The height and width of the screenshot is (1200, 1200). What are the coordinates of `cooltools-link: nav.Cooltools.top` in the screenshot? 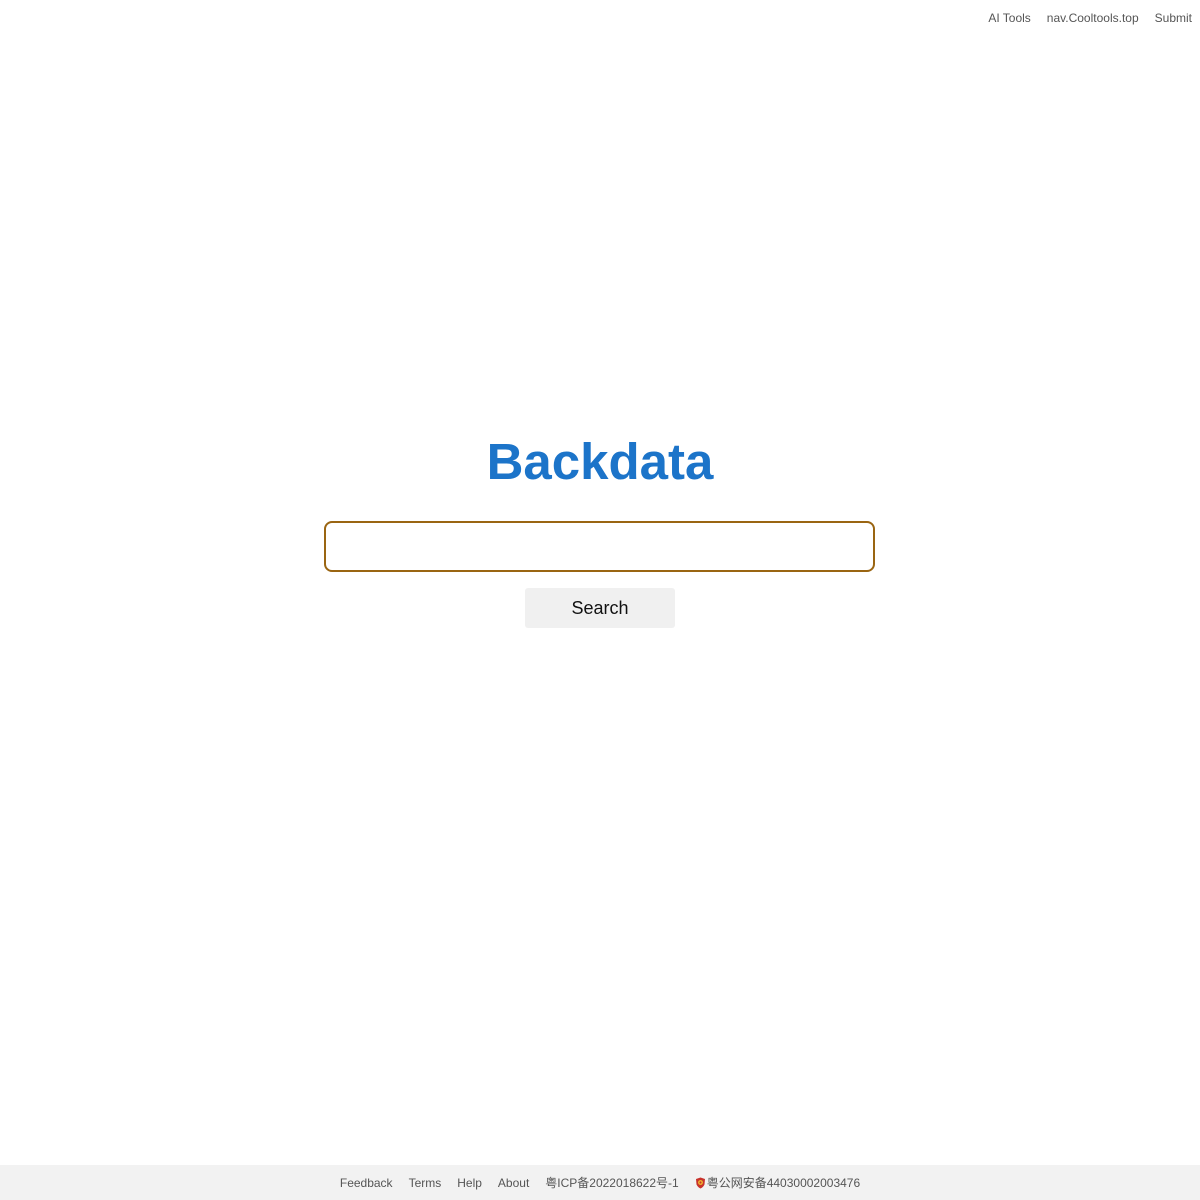 It's located at (1093, 18).